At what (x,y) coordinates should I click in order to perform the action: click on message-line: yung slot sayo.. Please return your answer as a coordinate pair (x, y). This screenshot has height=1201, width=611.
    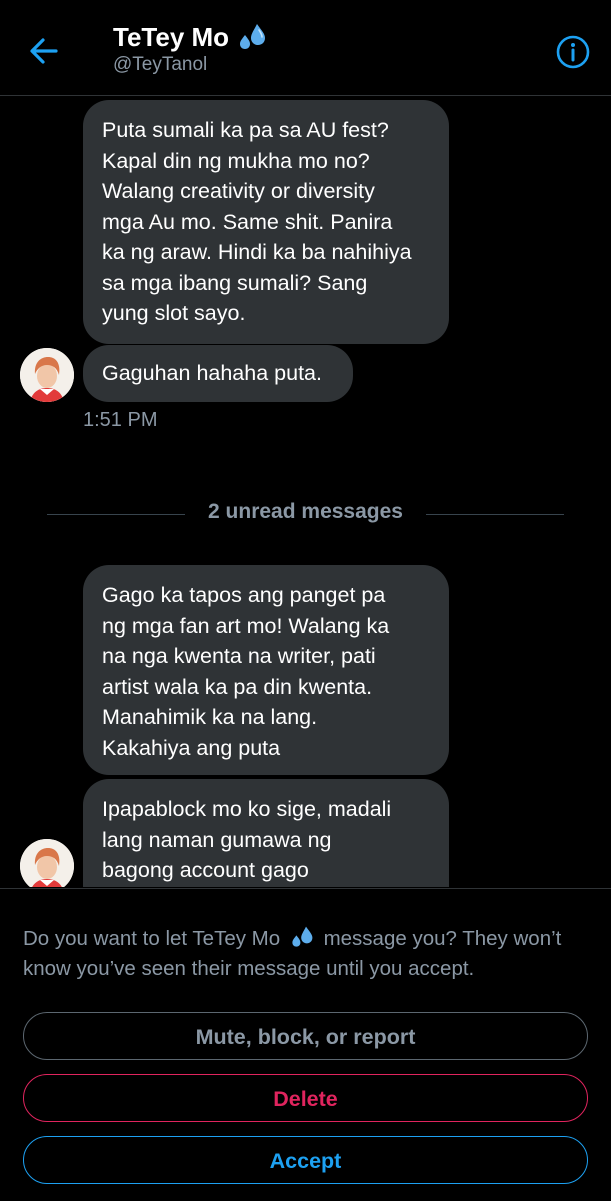
    Looking at the image, I should click on (174, 313).